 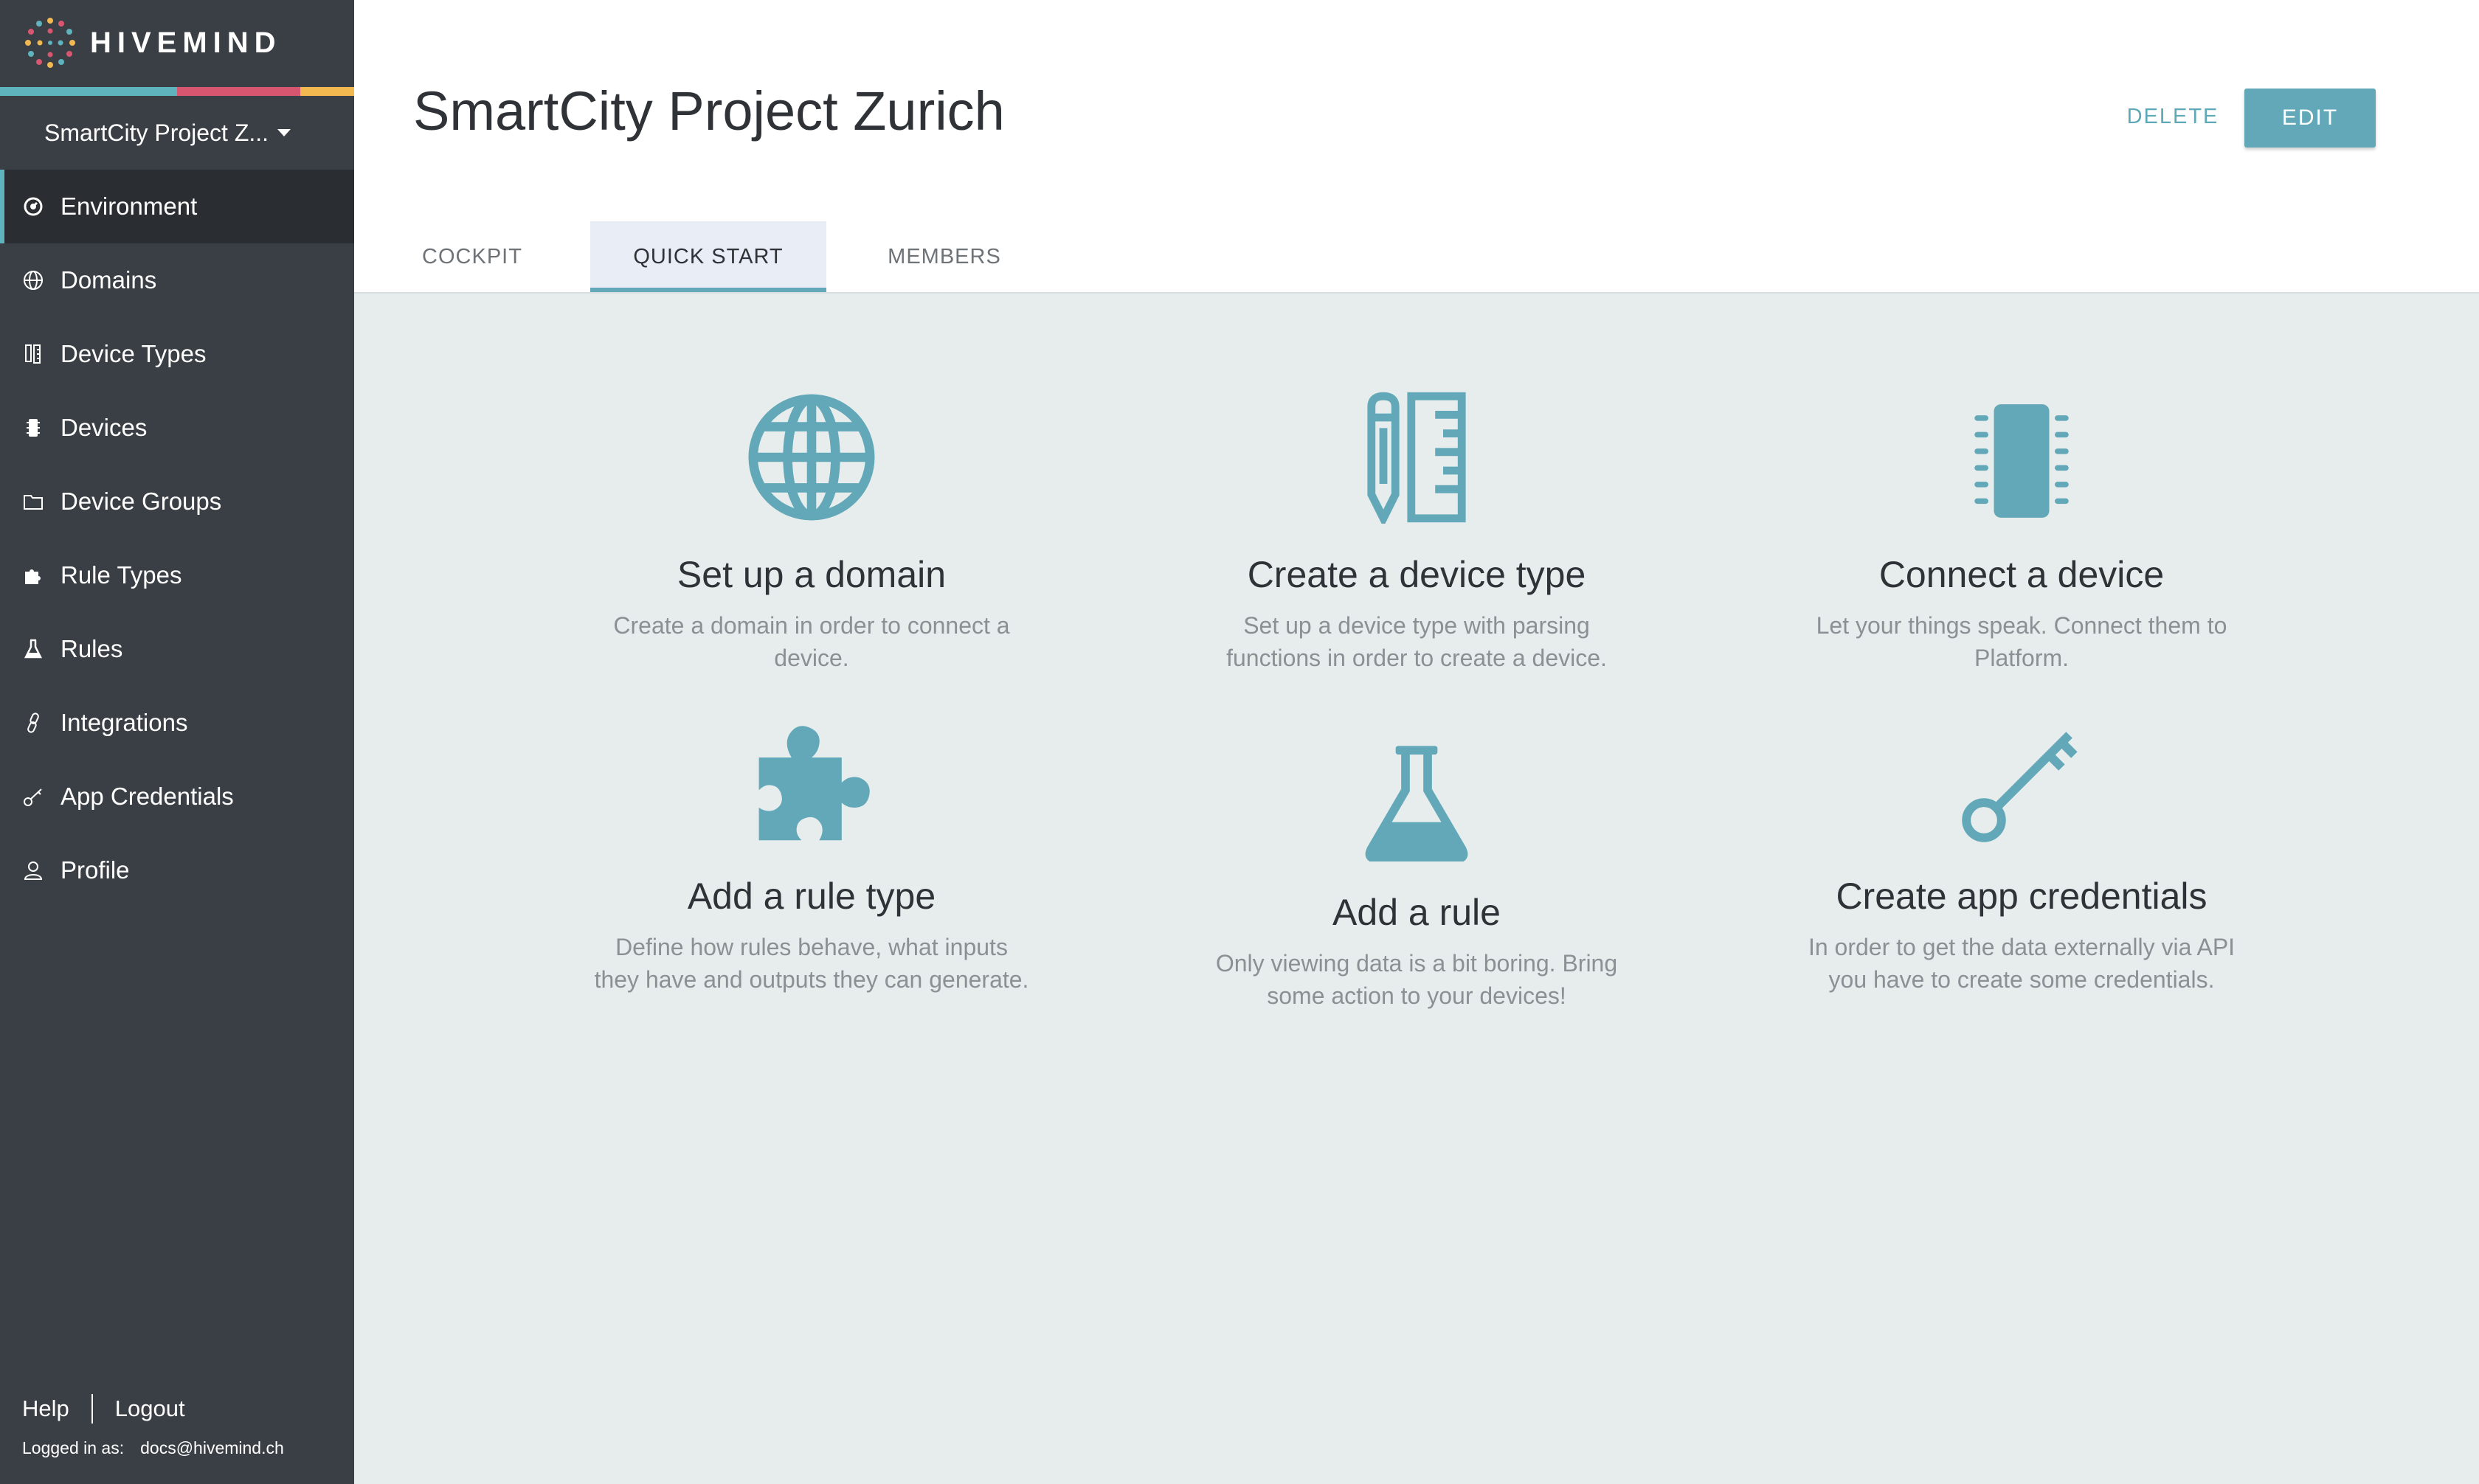 What do you see at coordinates (73, 1447) in the screenshot?
I see `logged-in-label: Logged in as:` at bounding box center [73, 1447].